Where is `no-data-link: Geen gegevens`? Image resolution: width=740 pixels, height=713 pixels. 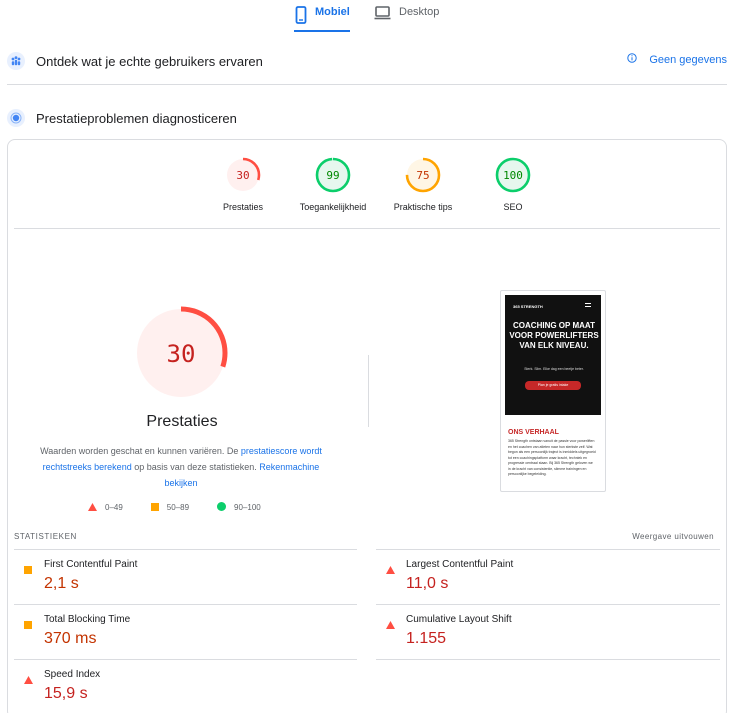 no-data-link: Geen gegevens is located at coordinates (677, 59).